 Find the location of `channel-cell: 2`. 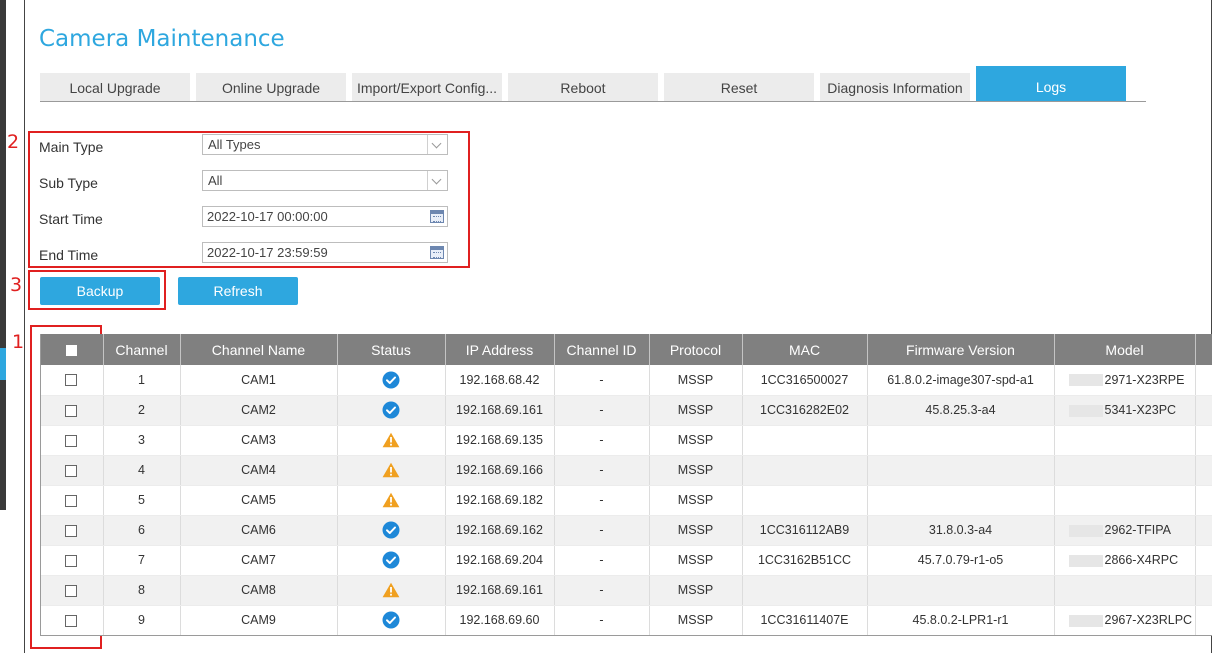

channel-cell: 2 is located at coordinates (142, 410).